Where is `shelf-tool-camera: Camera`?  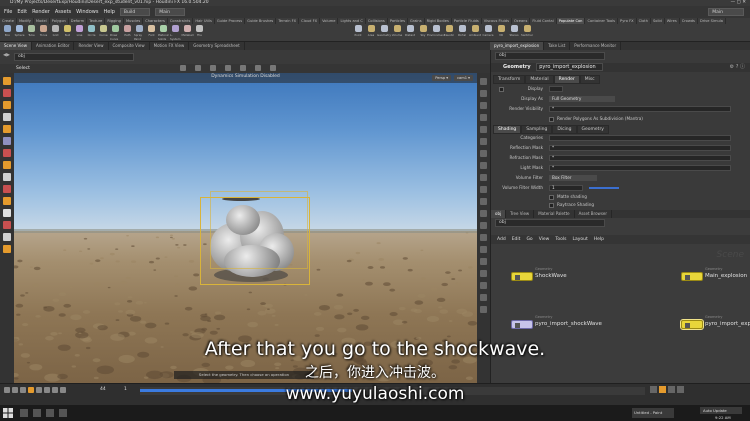
shelf-tool-camera: Camera is located at coordinates (488, 33).